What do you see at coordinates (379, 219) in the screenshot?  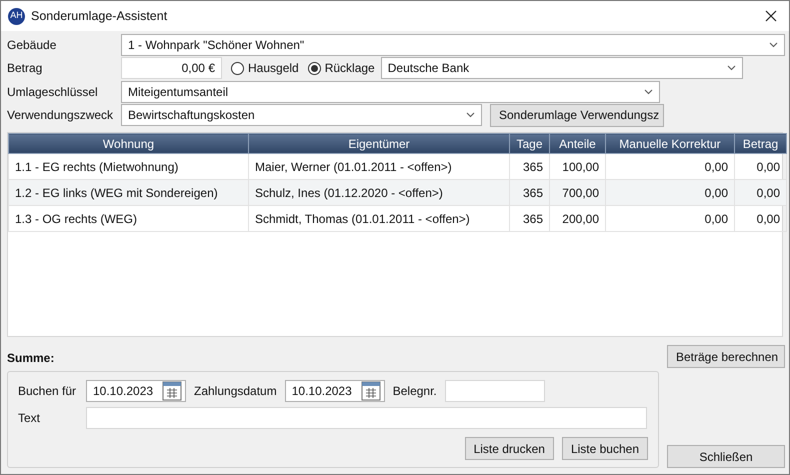 I see `table-cell: Schmidt, Thomas (01.01.2011 - <offen>)` at bounding box center [379, 219].